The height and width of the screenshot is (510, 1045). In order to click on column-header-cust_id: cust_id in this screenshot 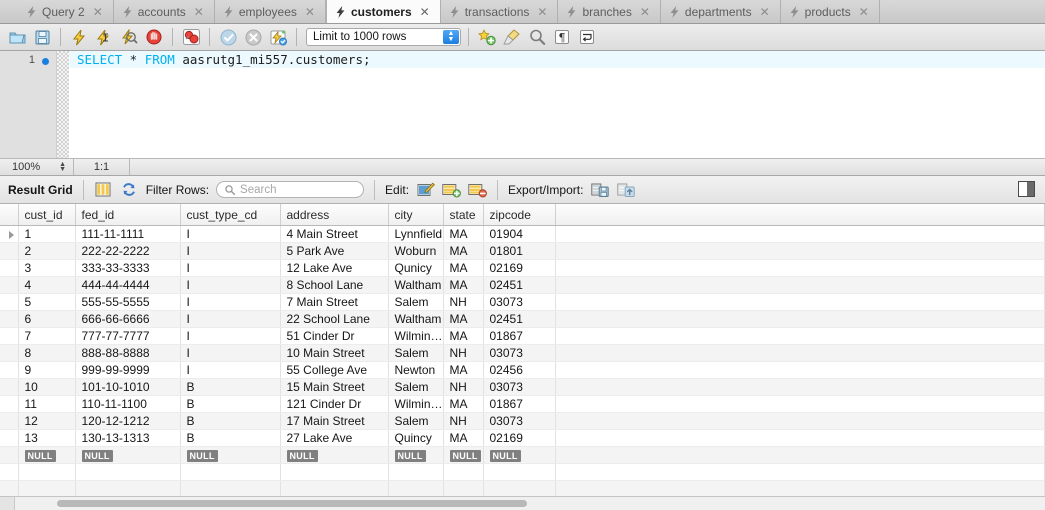, I will do `click(47, 215)`.